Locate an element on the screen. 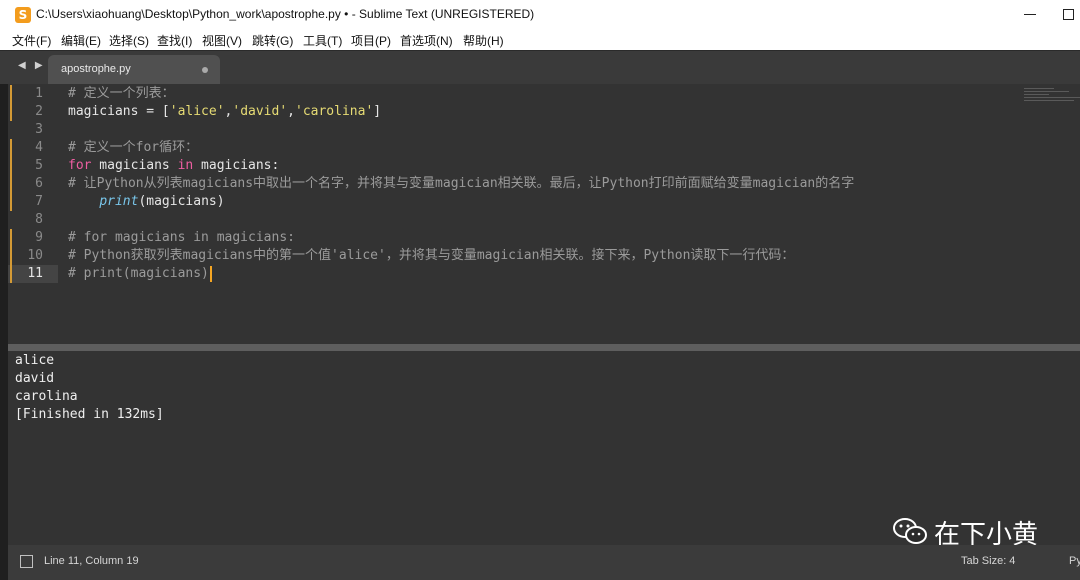 The width and height of the screenshot is (1080, 580). code-line-5: for magicians in magicians: is located at coordinates (173, 166).